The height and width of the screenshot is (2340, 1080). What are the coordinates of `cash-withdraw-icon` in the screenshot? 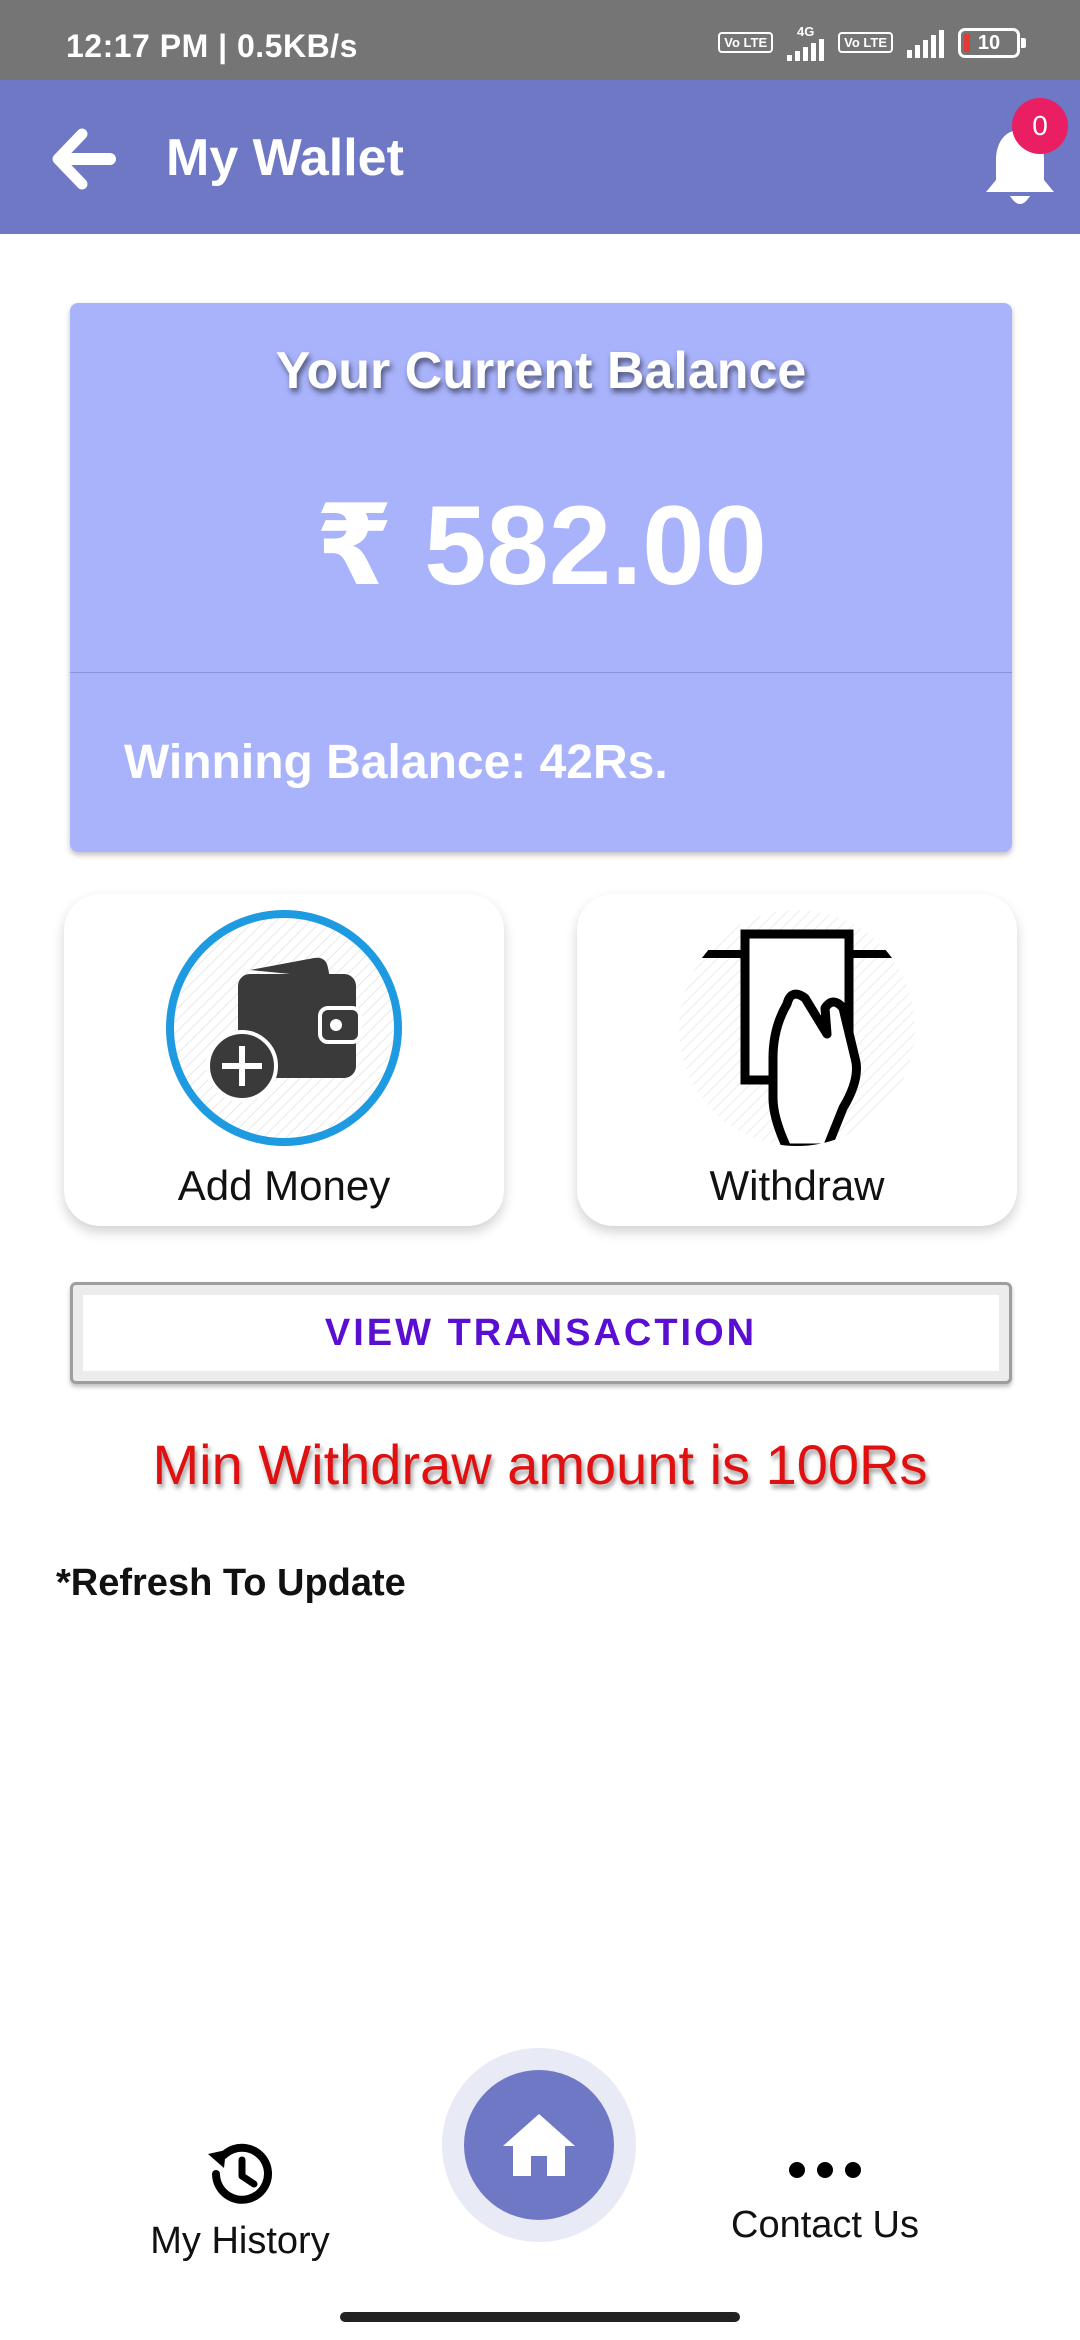 It's located at (797, 1028).